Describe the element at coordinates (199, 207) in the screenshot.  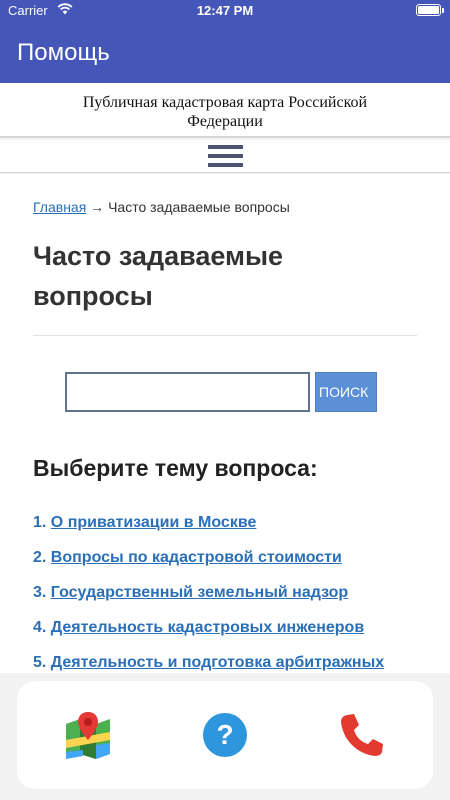
I see `breadcrumb-current: Часто задаваемые вопросы` at that location.